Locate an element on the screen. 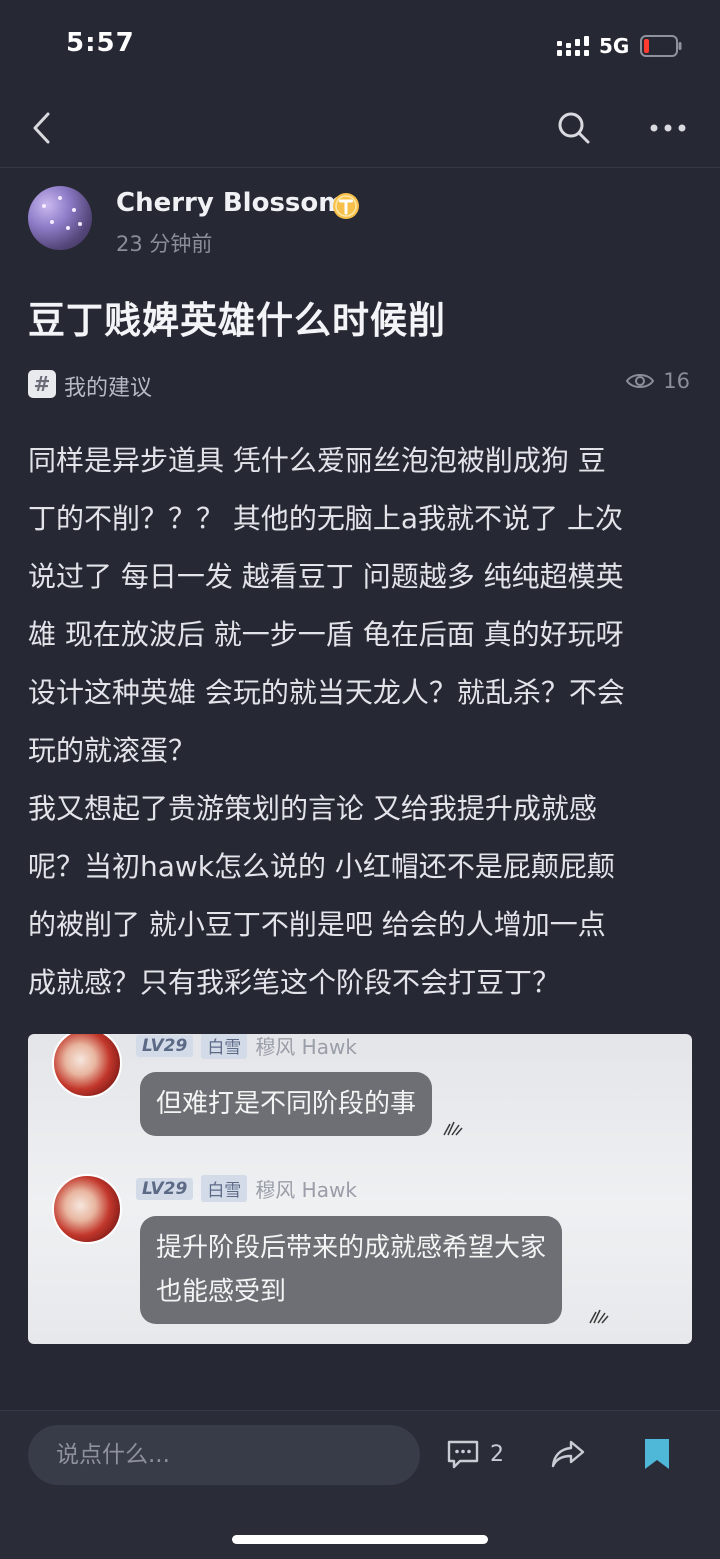  chat-bubble: 但难打是不同阶段的事 is located at coordinates (286, 1104).